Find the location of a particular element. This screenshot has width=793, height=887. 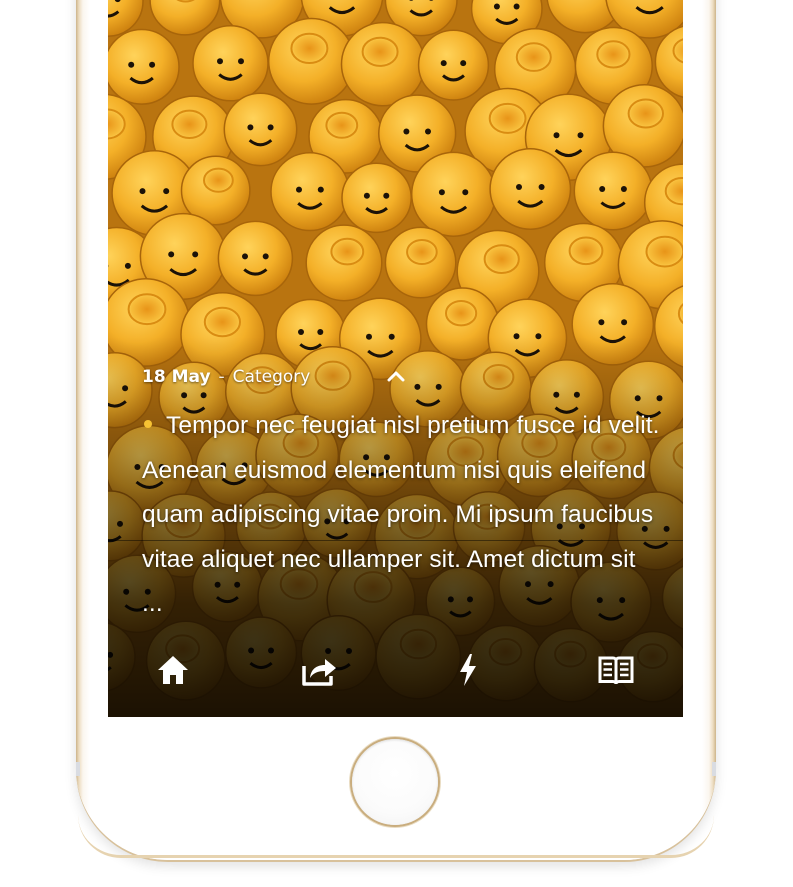

home-icon is located at coordinates (173, 670).